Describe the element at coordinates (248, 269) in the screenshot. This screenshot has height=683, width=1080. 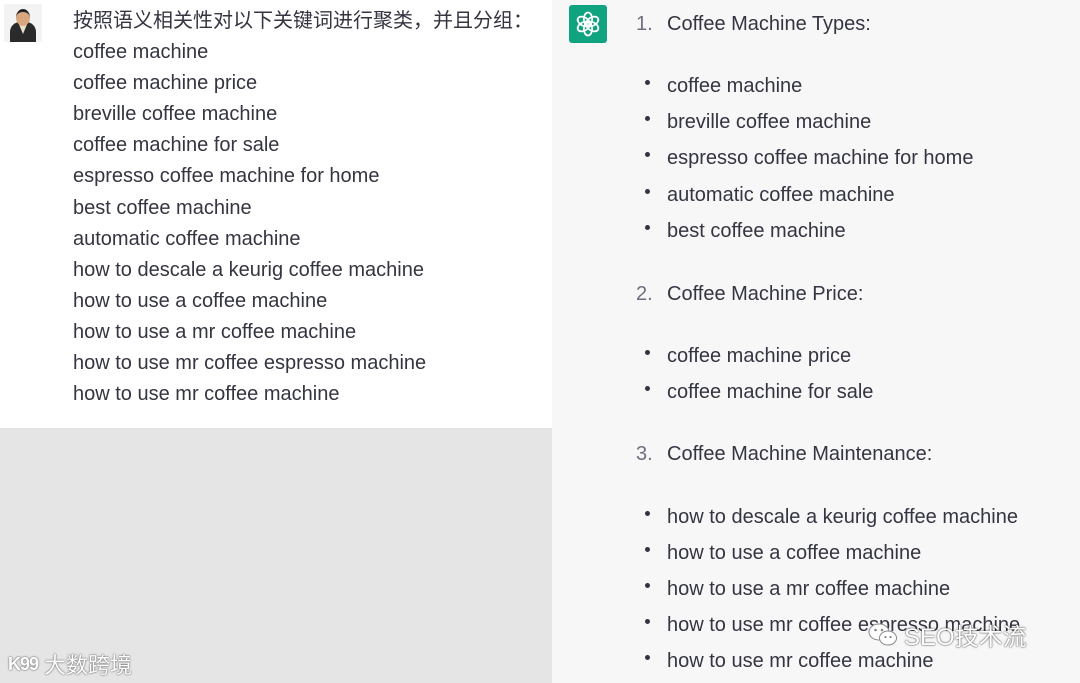
I see `user-message-line: how to descale a keurig coffee machine` at that location.